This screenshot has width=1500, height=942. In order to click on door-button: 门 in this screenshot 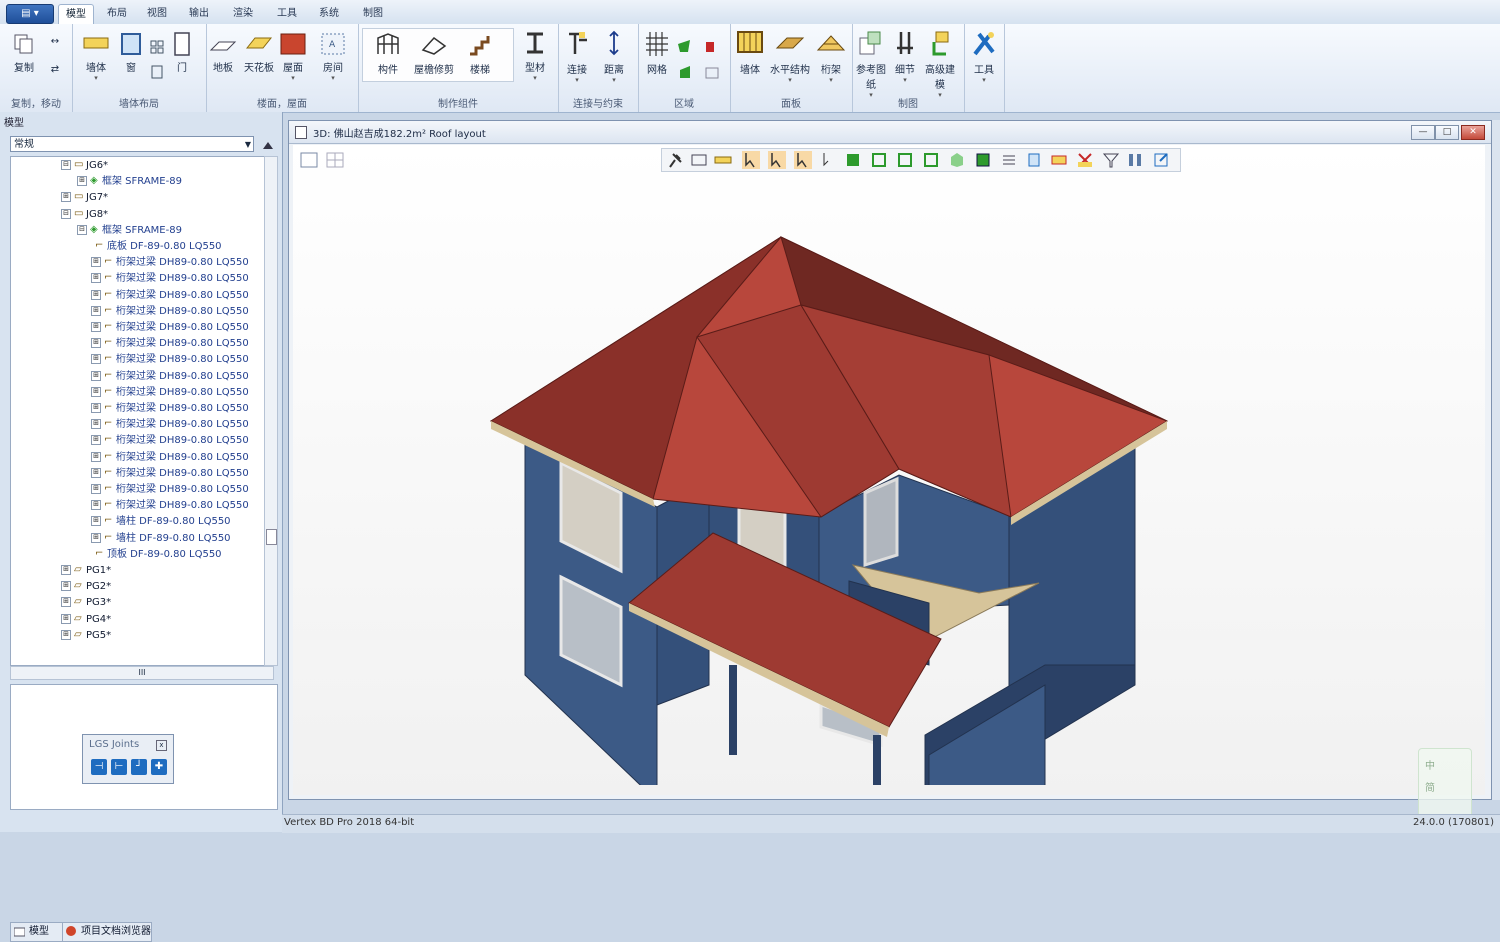, I will do `click(182, 53)`.